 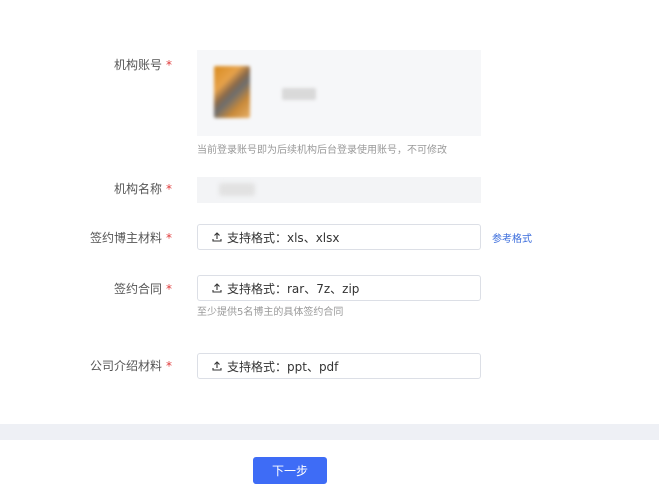 I want to click on company-intro-label-text: 公司介绍材料, so click(x=125, y=366).